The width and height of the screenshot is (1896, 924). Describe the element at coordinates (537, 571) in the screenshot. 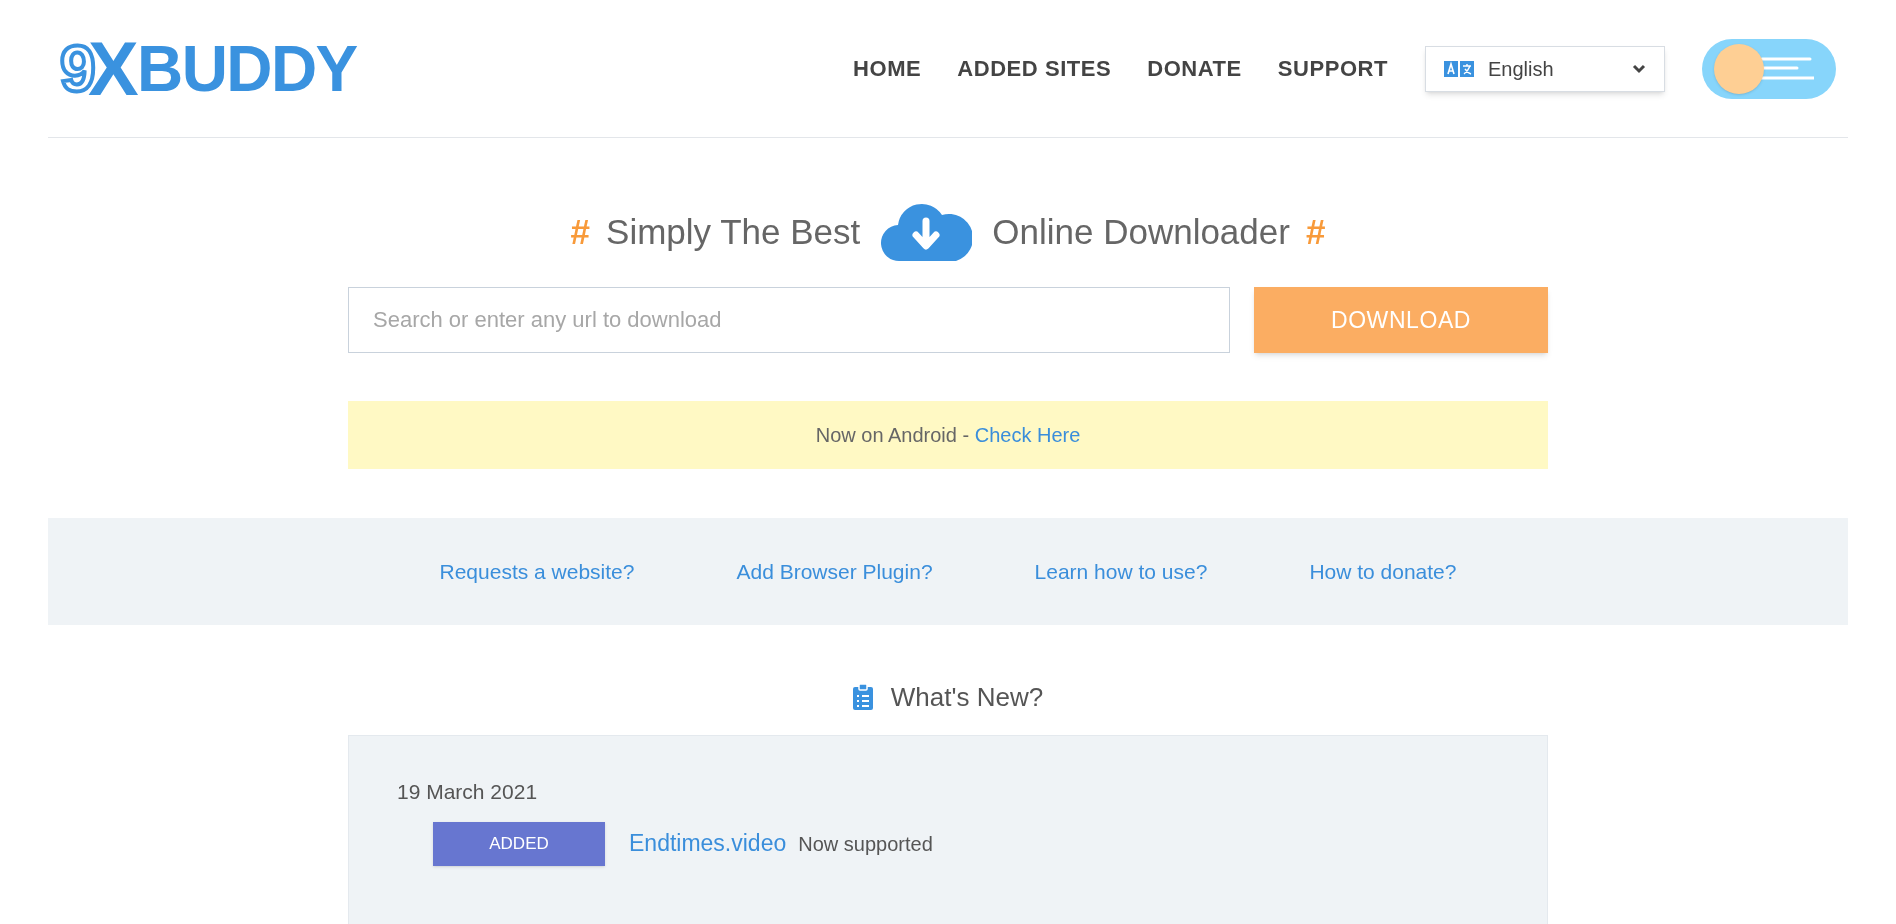

I see `help-link: Requests a website?` at that location.